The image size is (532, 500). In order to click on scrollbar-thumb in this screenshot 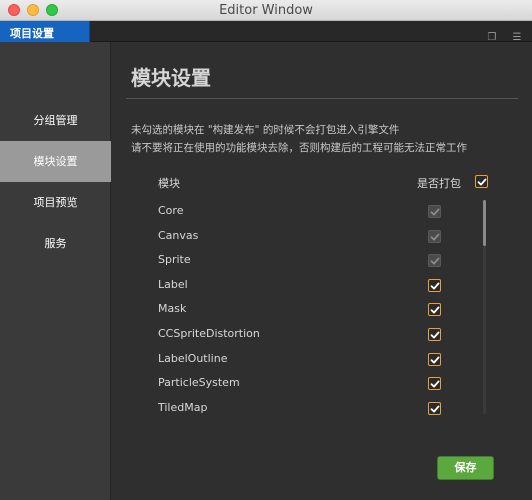, I will do `click(484, 223)`.